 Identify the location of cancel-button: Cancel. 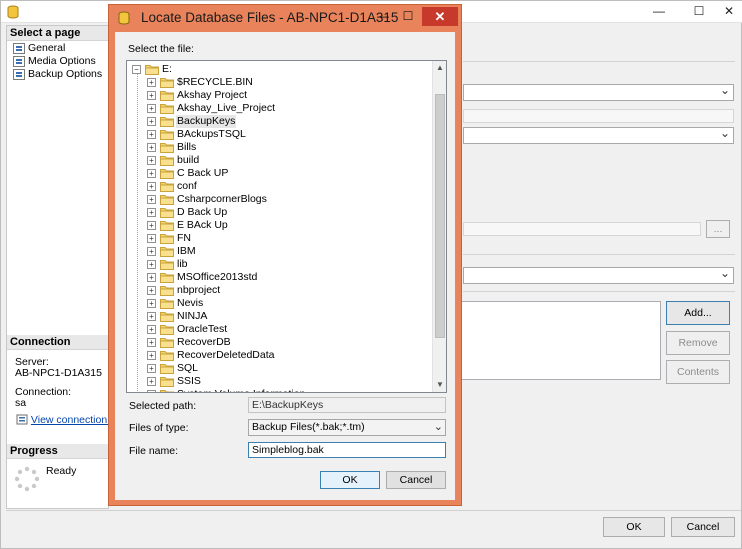
(416, 480).